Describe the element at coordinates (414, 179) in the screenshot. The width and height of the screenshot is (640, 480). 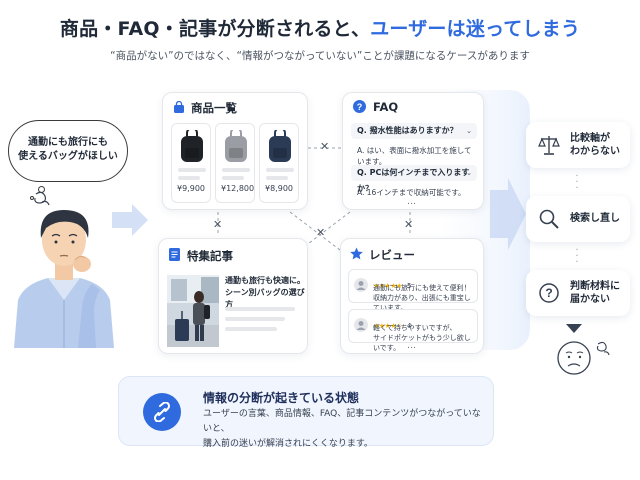
I see `faq-question: Q. PCは何インチまで入りますか？ ⌄` at that location.